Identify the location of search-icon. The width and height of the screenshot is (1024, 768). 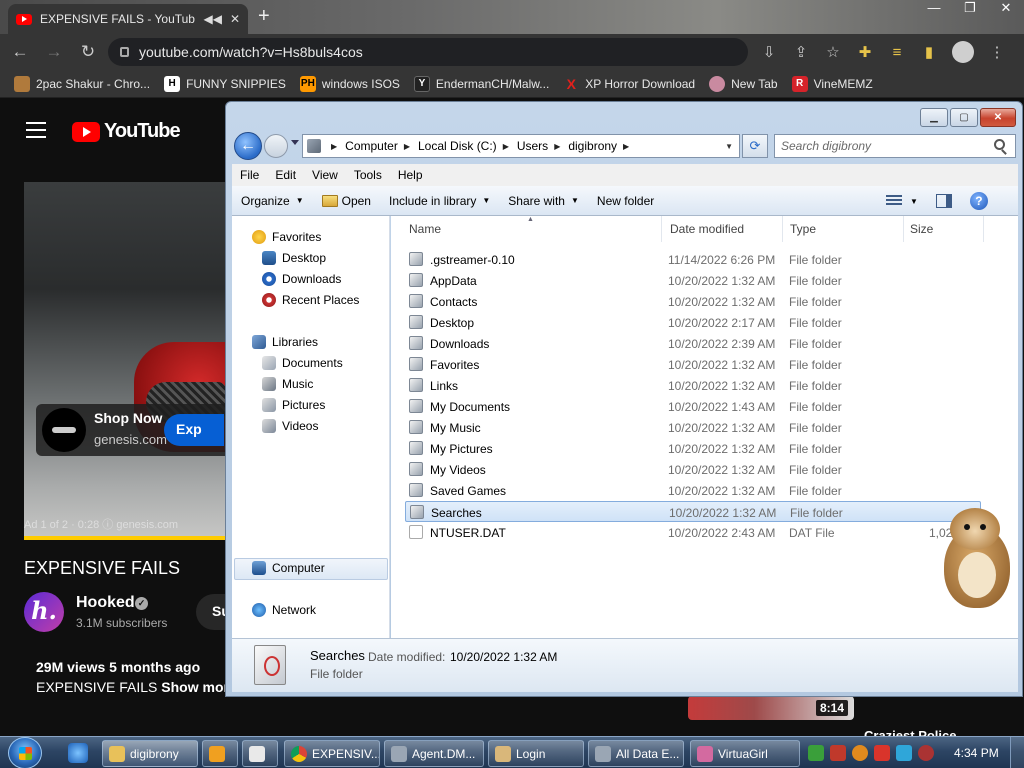
(999, 144).